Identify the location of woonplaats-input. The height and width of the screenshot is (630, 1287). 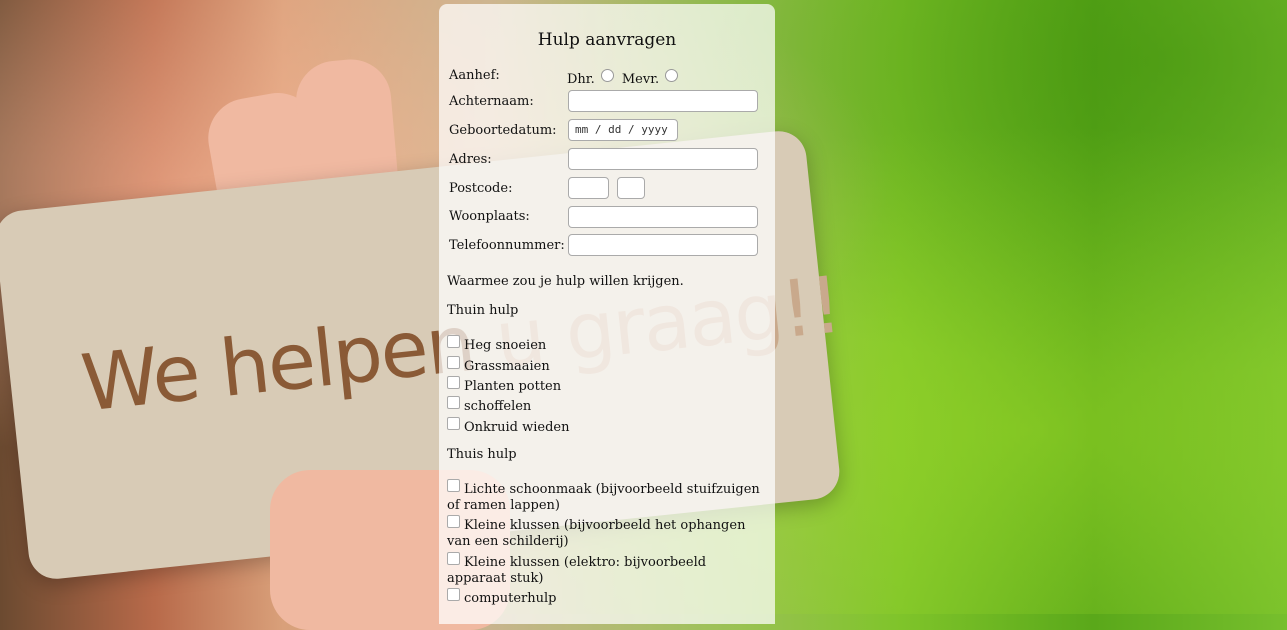
(663, 217).